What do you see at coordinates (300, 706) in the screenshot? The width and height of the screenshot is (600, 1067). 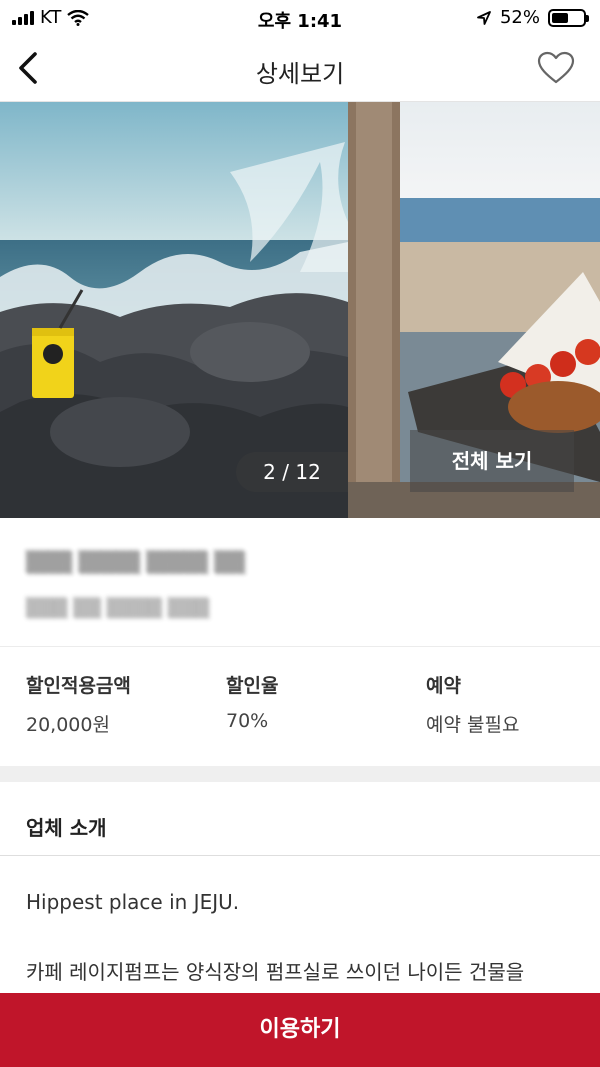 I see `discount-info-row: 할인적용금액 20,000원 할인율 70% 예약 예약 불필요` at bounding box center [300, 706].